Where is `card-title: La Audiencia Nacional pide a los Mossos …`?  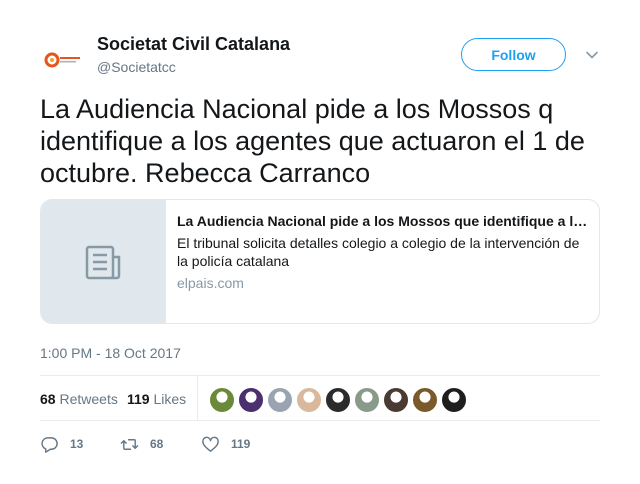 card-title: La Audiencia Nacional pide a los Mossos … is located at coordinates (383, 221).